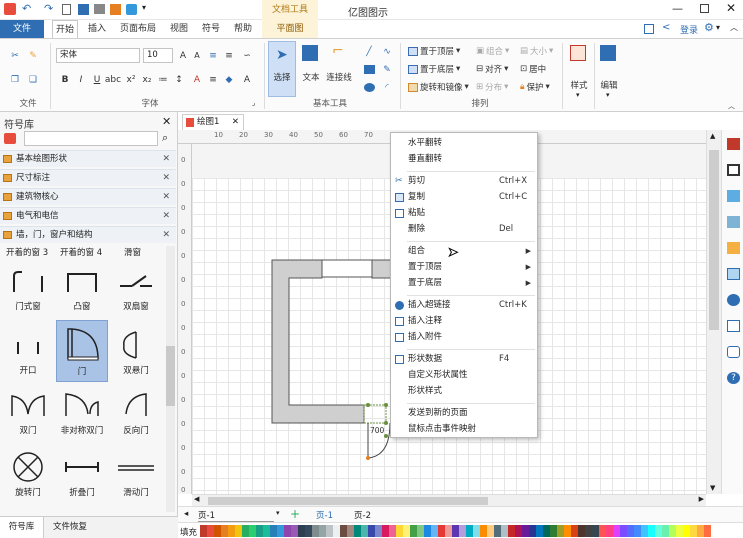  Describe the element at coordinates (464, 229) in the screenshot. I see `menu-item-delete: 删除 Del` at that location.